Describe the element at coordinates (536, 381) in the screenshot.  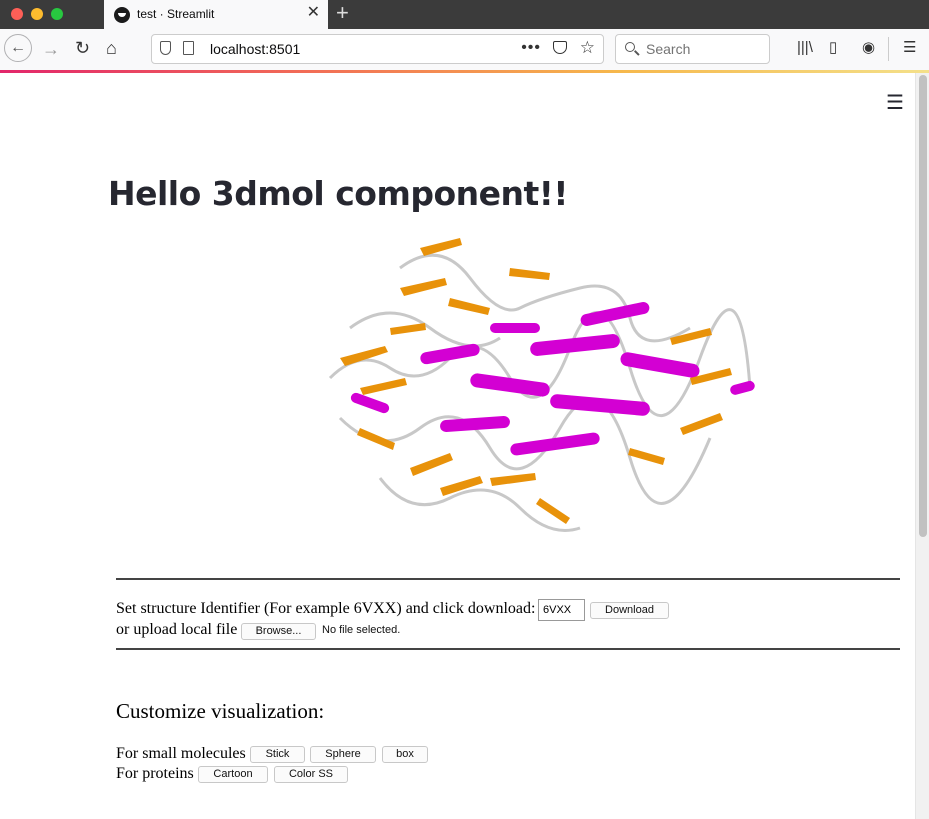
I see `protein-strands` at that location.